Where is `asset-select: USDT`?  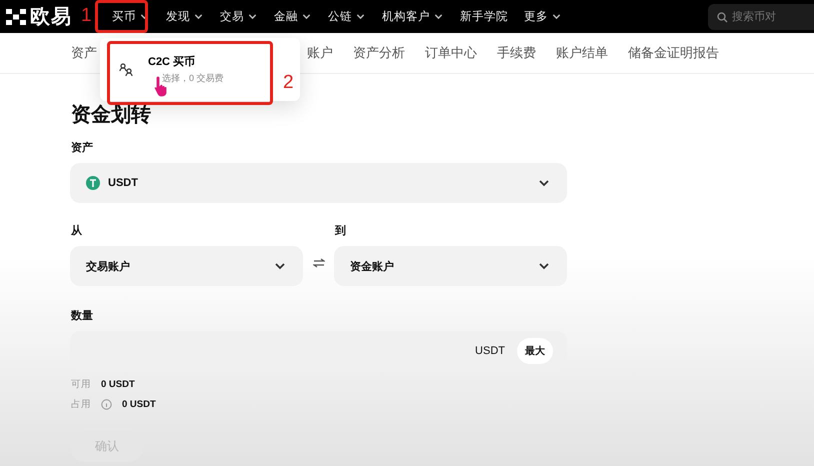 asset-select: USDT is located at coordinates (318, 183).